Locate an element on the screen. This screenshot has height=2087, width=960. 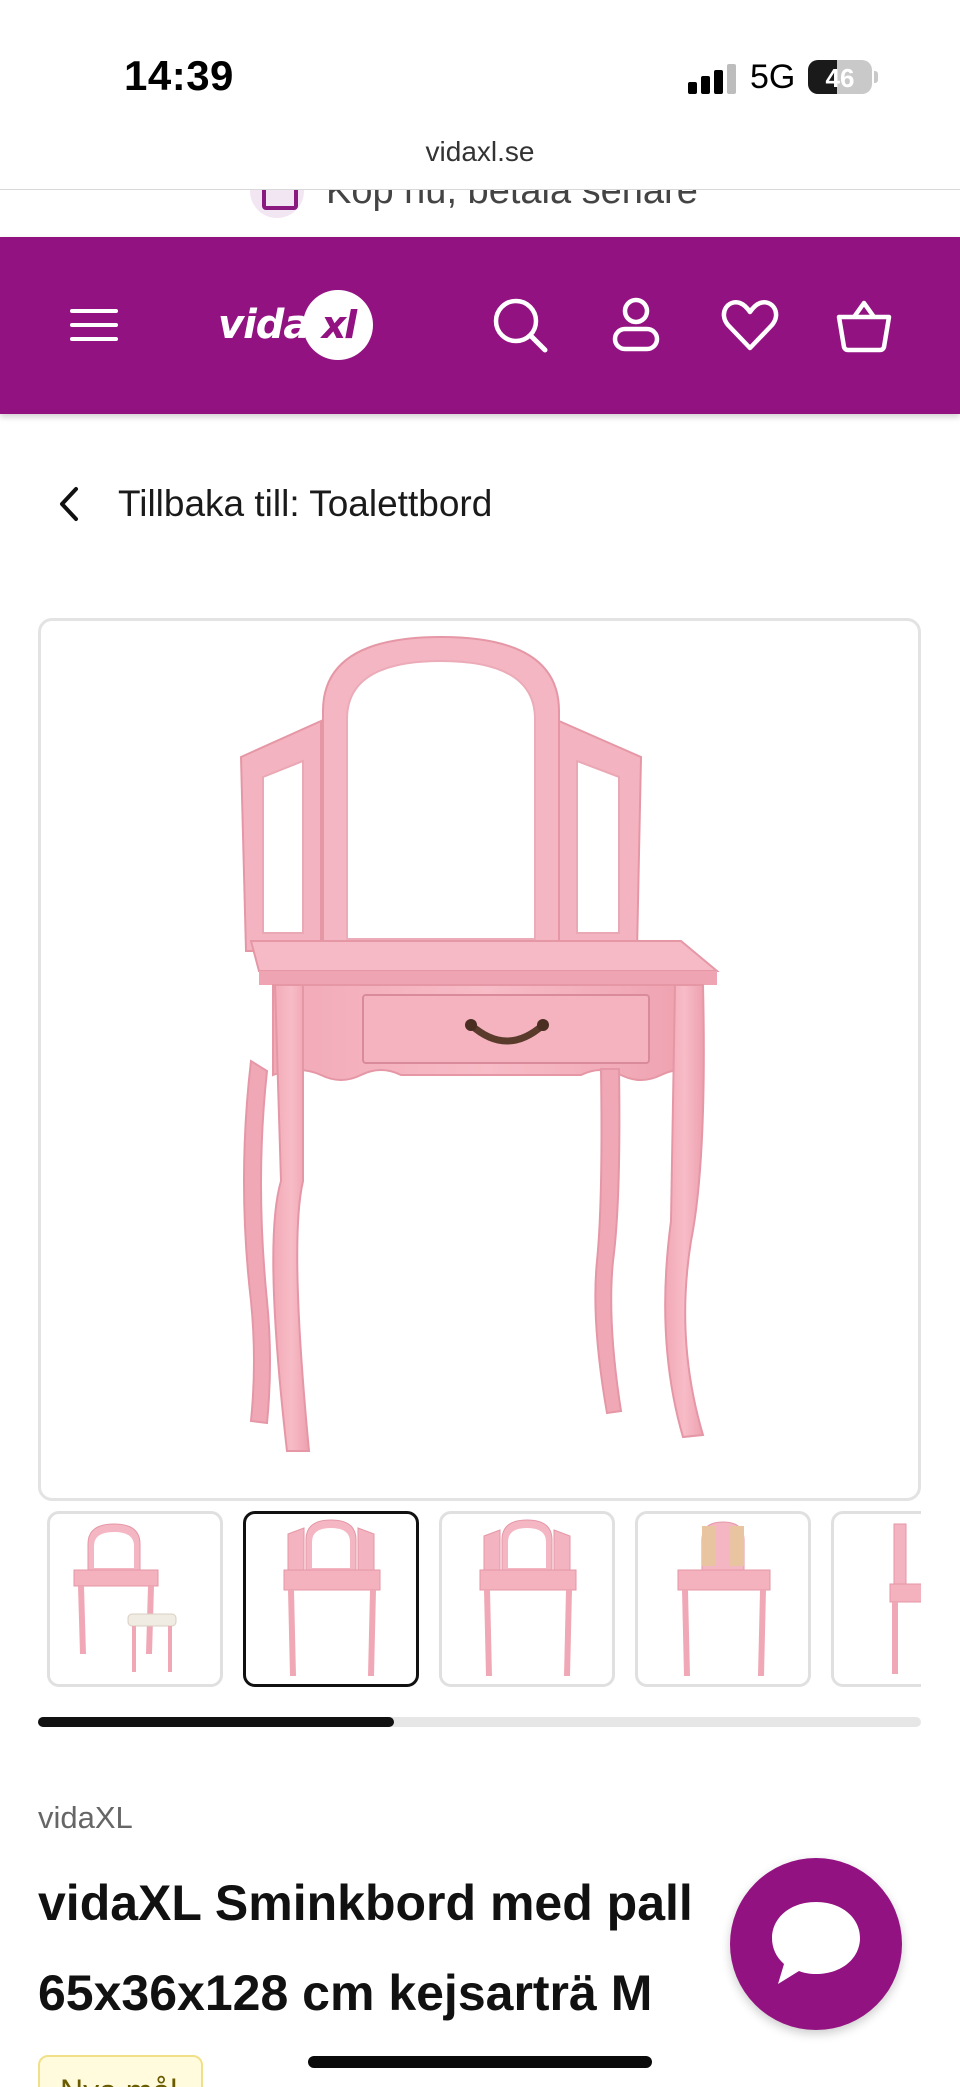
gallery-scrollbar-thumb is located at coordinates (216, 1722).